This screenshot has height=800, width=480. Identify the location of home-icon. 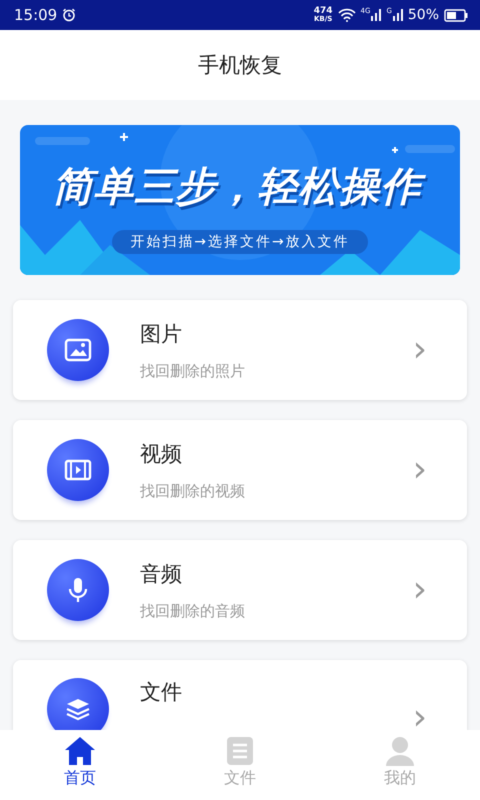
(80, 751).